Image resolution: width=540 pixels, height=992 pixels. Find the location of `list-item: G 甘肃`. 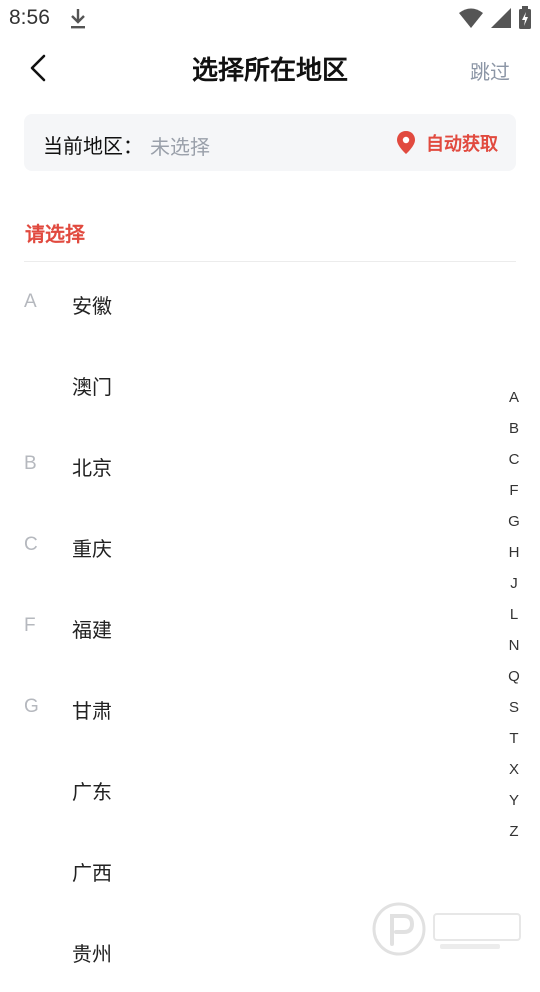

list-item: G 甘肃 is located at coordinates (250, 708).